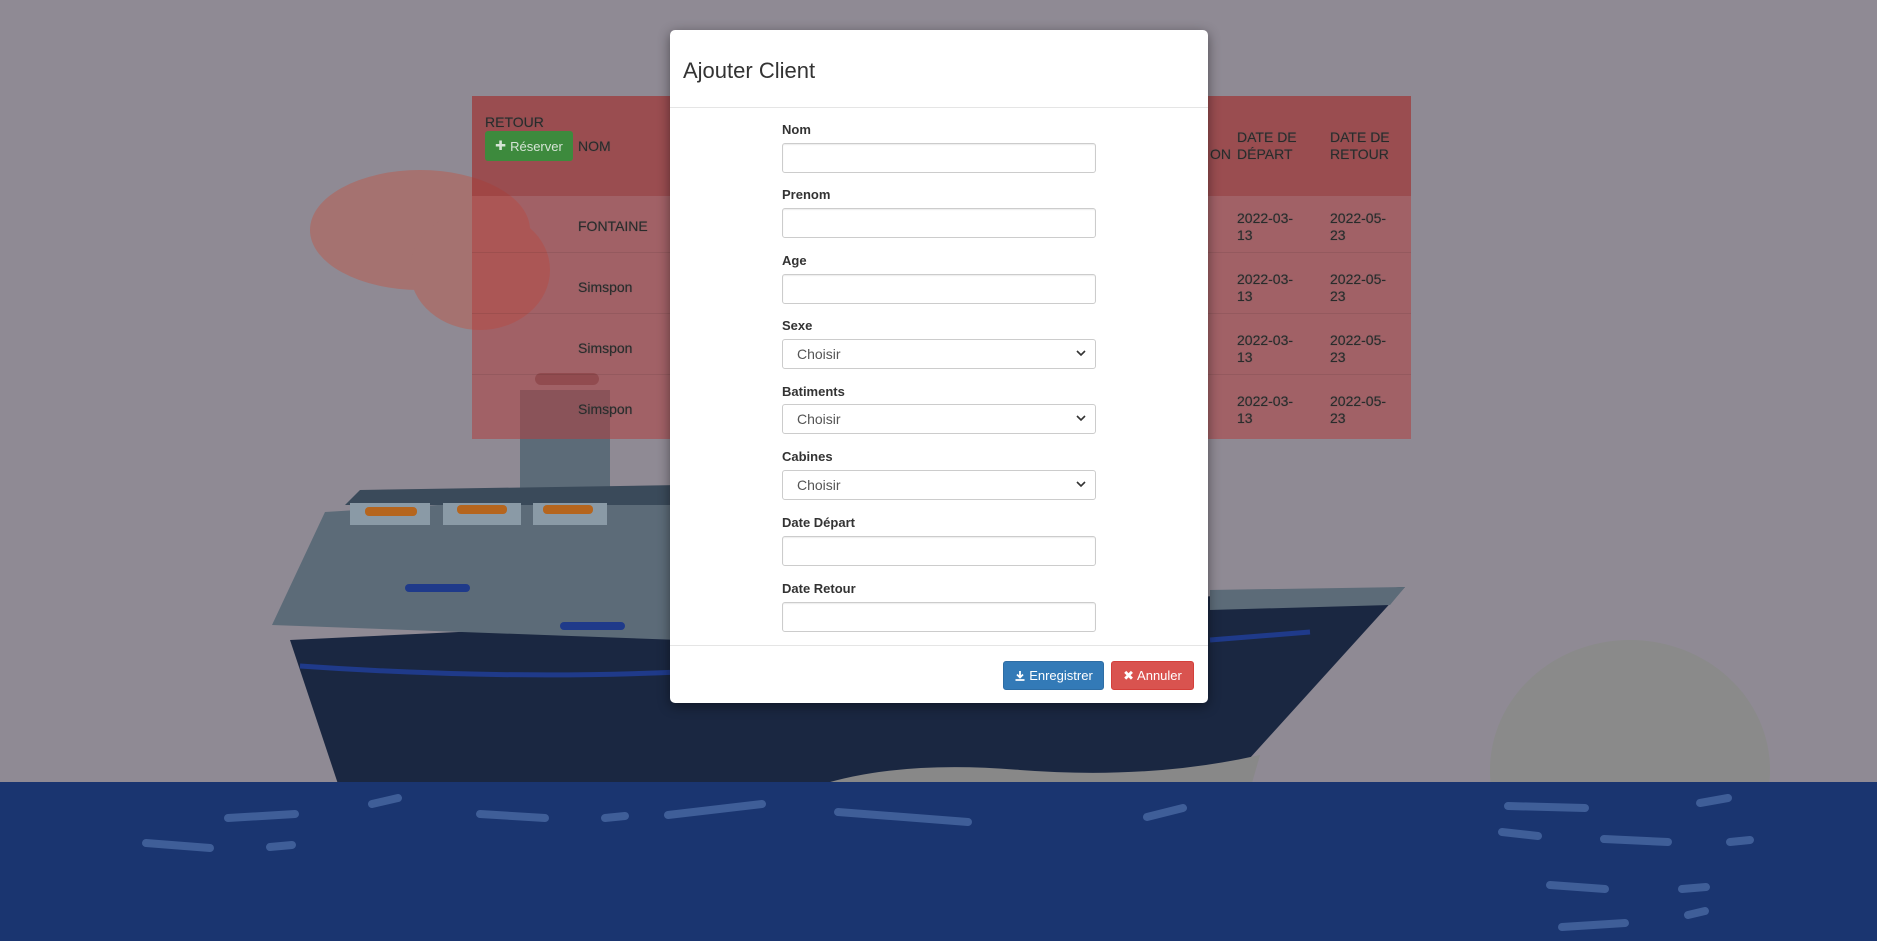  What do you see at coordinates (749, 70) in the screenshot?
I see `modal-title: Ajouter Client` at bounding box center [749, 70].